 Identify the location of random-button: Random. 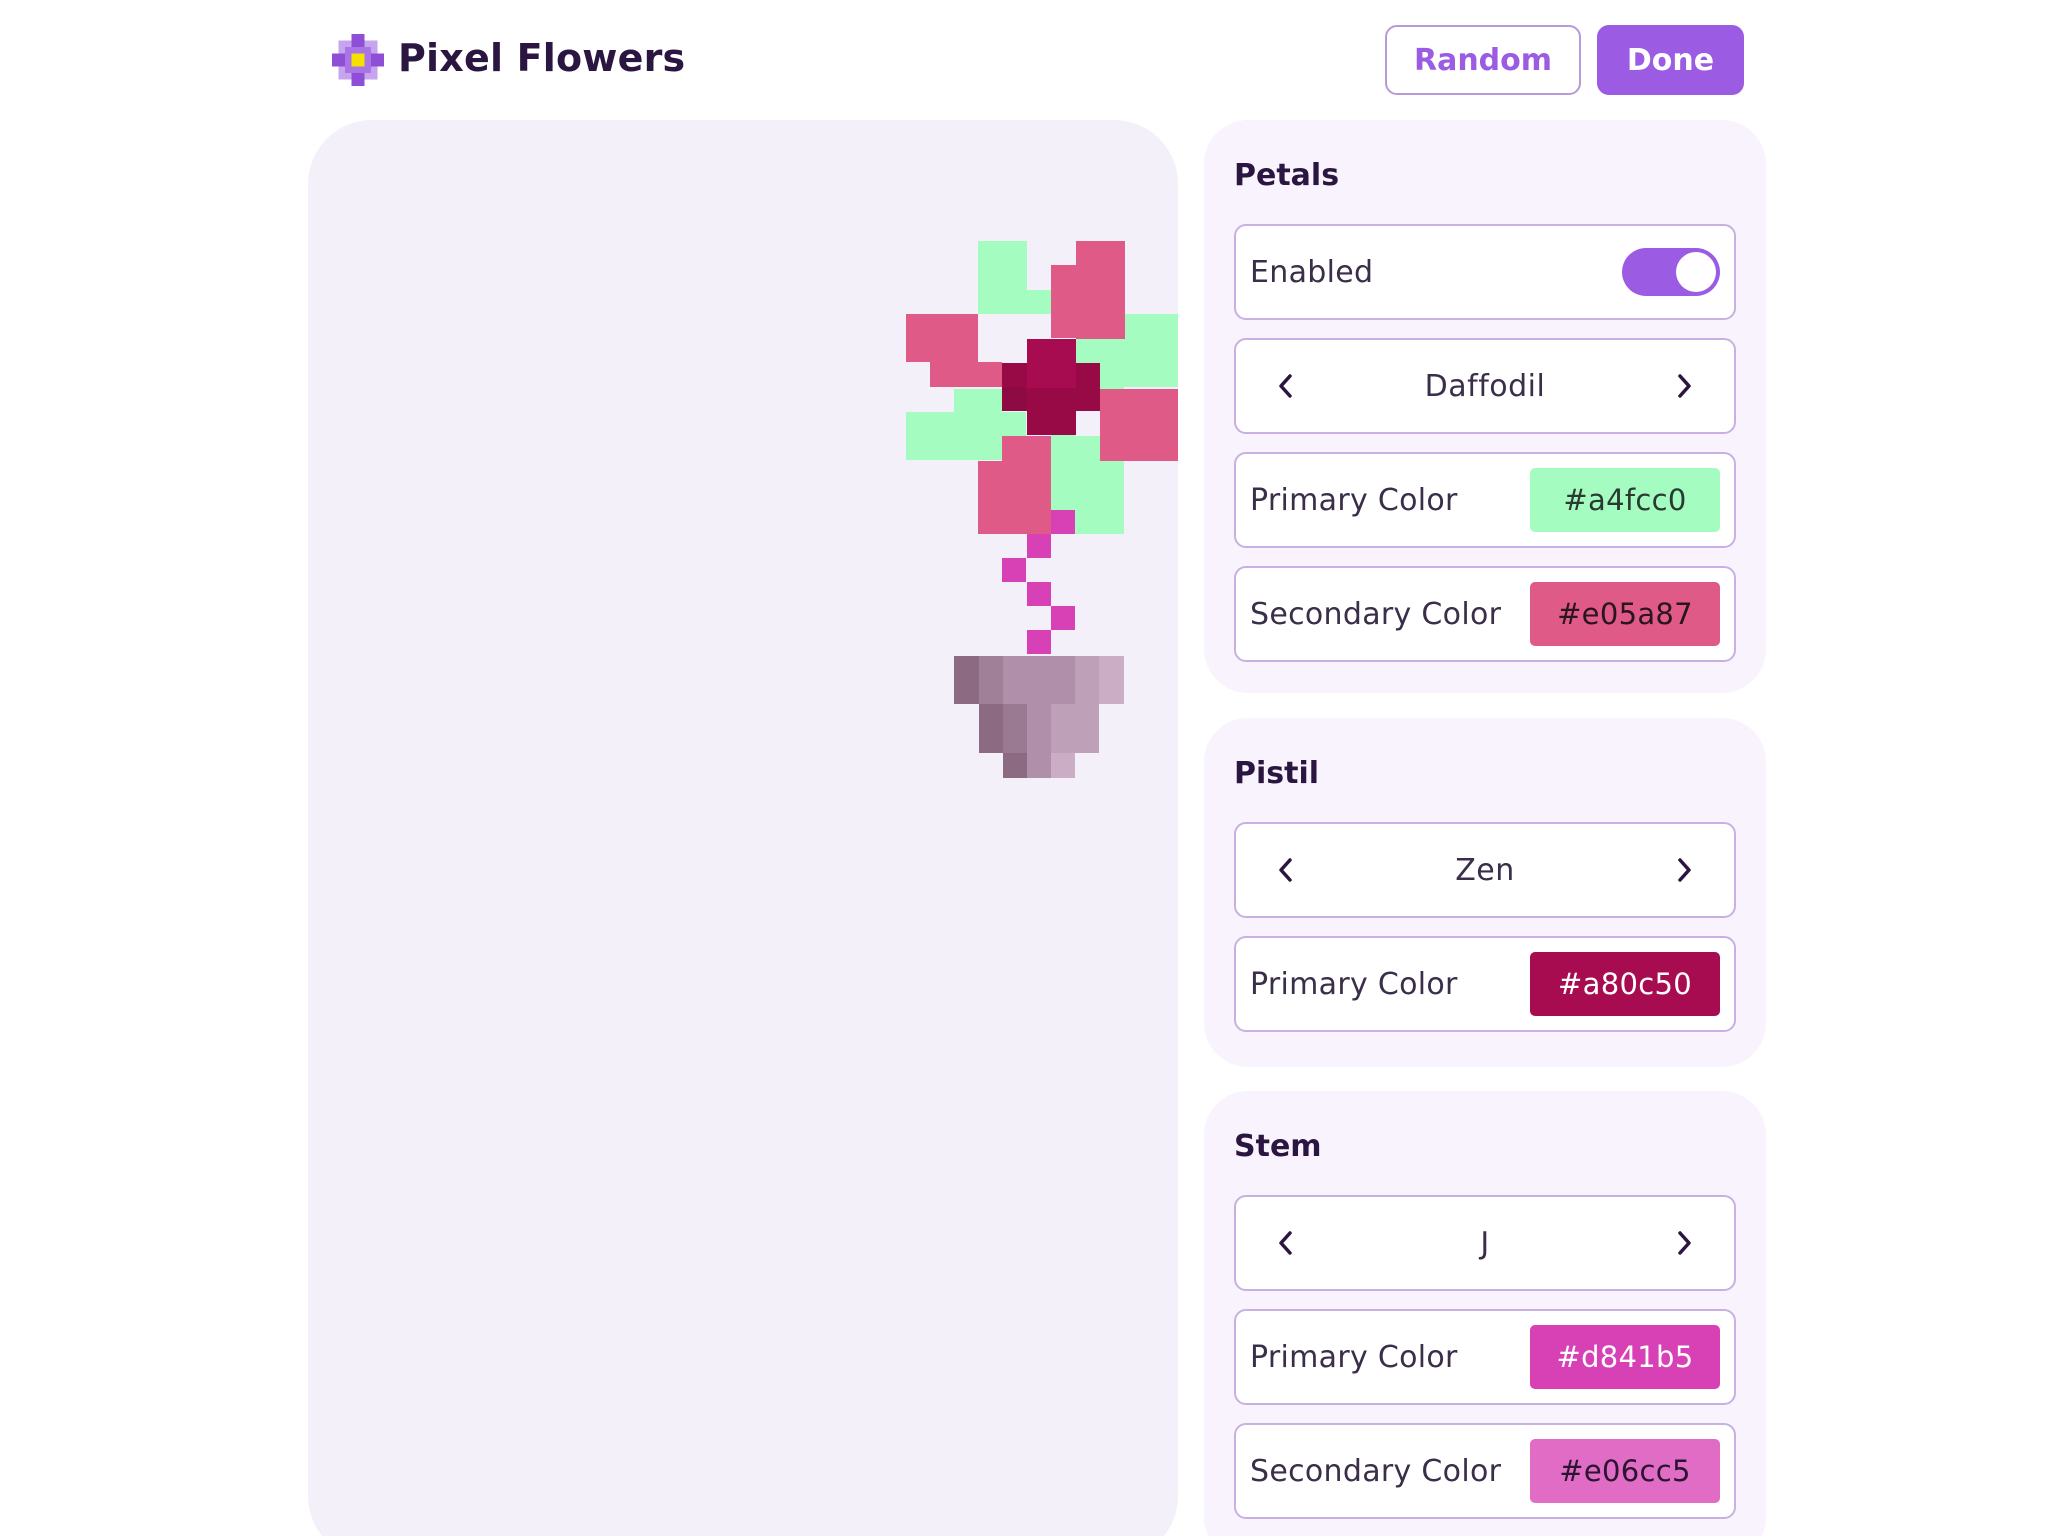
(1483, 60).